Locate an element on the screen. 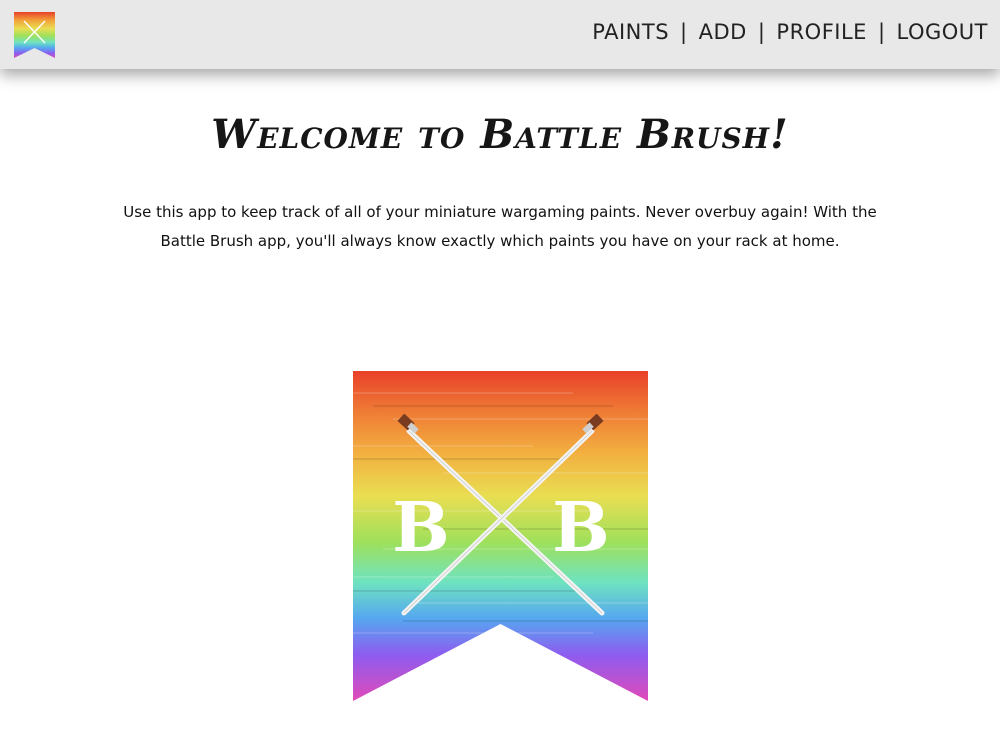 The image size is (1000, 743). nav-link-add: ADD is located at coordinates (723, 32).